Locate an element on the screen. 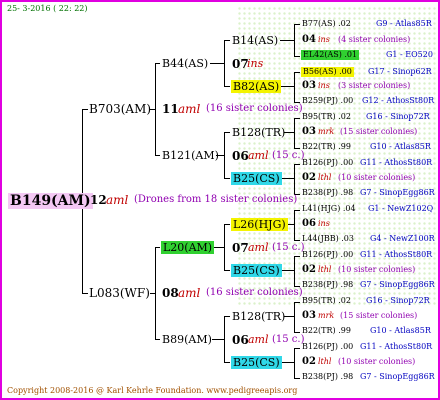 This screenshot has width=440, height=400. ancestor-b-tag-1: G1 - EO520 is located at coordinates (409, 54).